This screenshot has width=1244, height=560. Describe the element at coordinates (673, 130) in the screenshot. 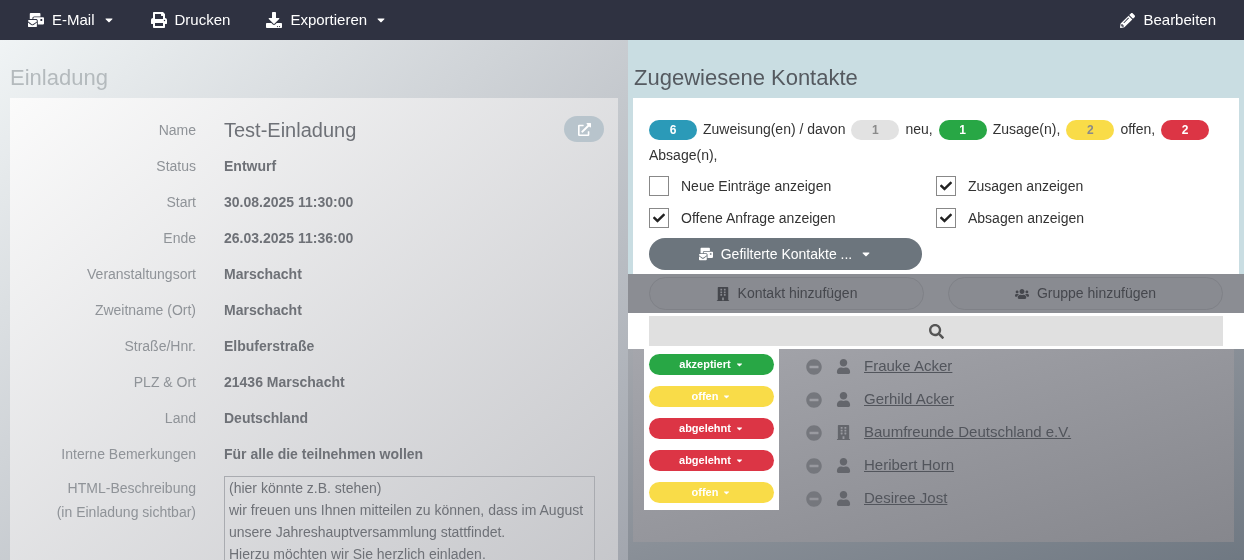

I see `count-pill: 6` at that location.